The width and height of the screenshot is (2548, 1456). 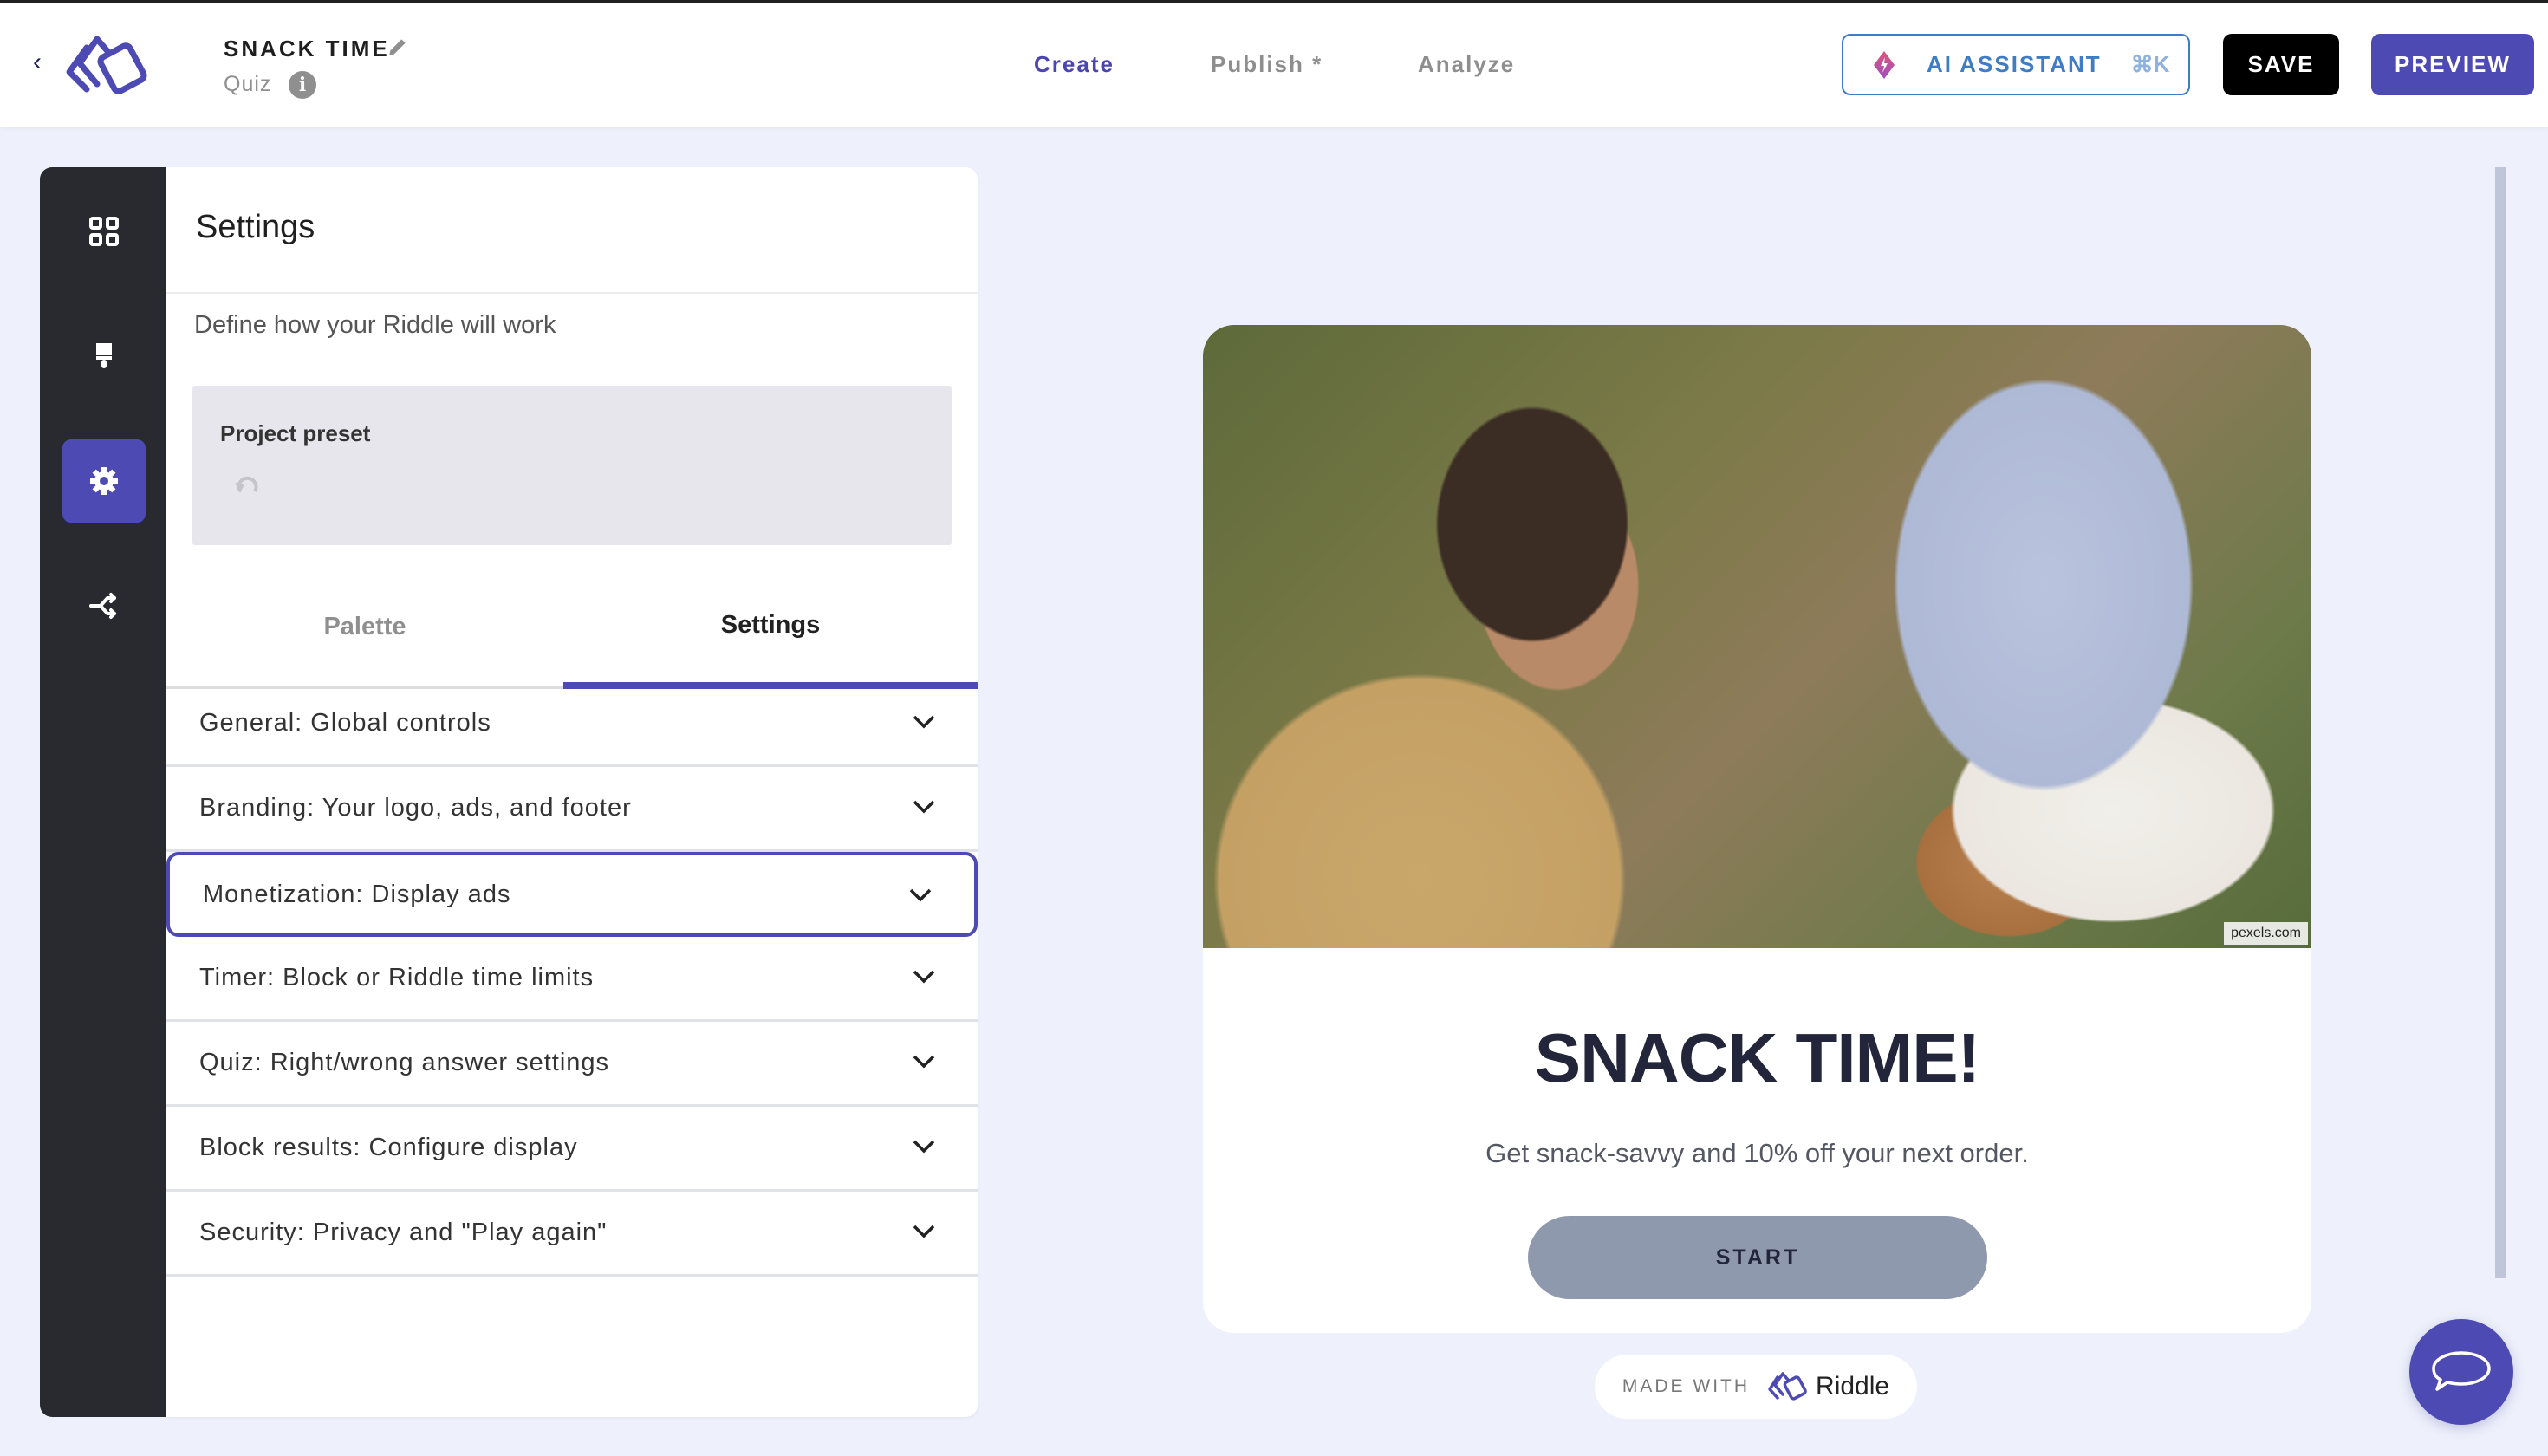 I want to click on gear-icon, so click(x=104, y=481).